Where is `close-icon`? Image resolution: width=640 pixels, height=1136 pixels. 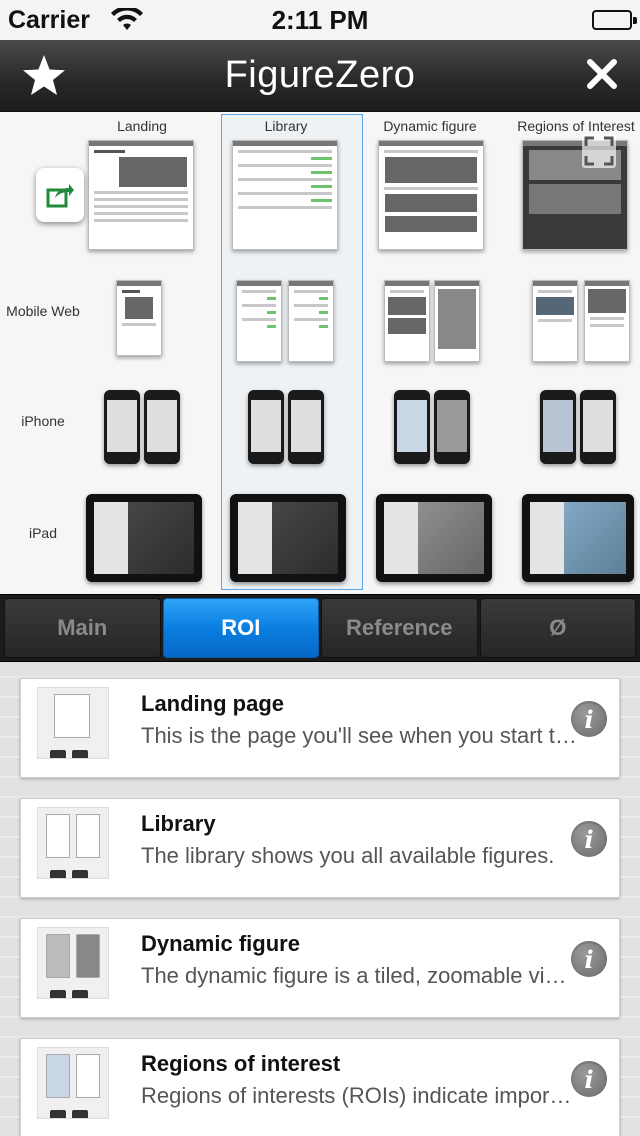 close-icon is located at coordinates (602, 76).